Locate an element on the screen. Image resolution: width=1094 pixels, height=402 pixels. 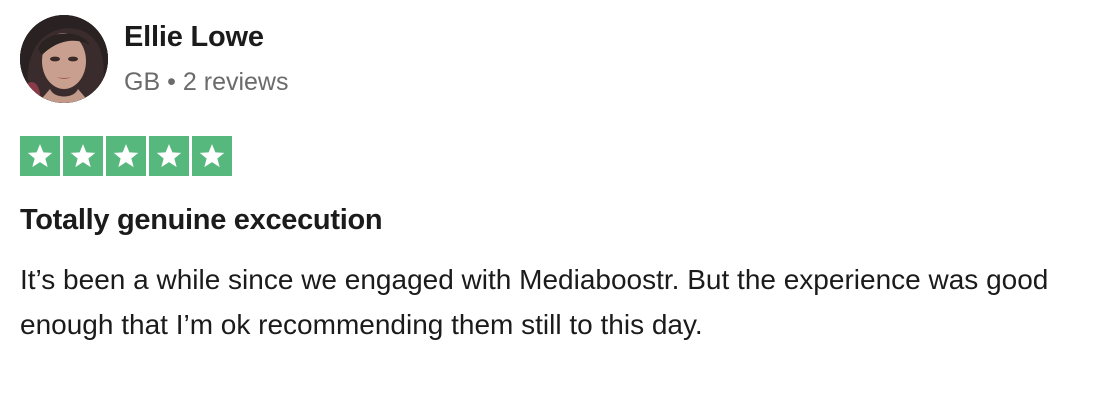
reviewer-country: GB is located at coordinates (142, 82).